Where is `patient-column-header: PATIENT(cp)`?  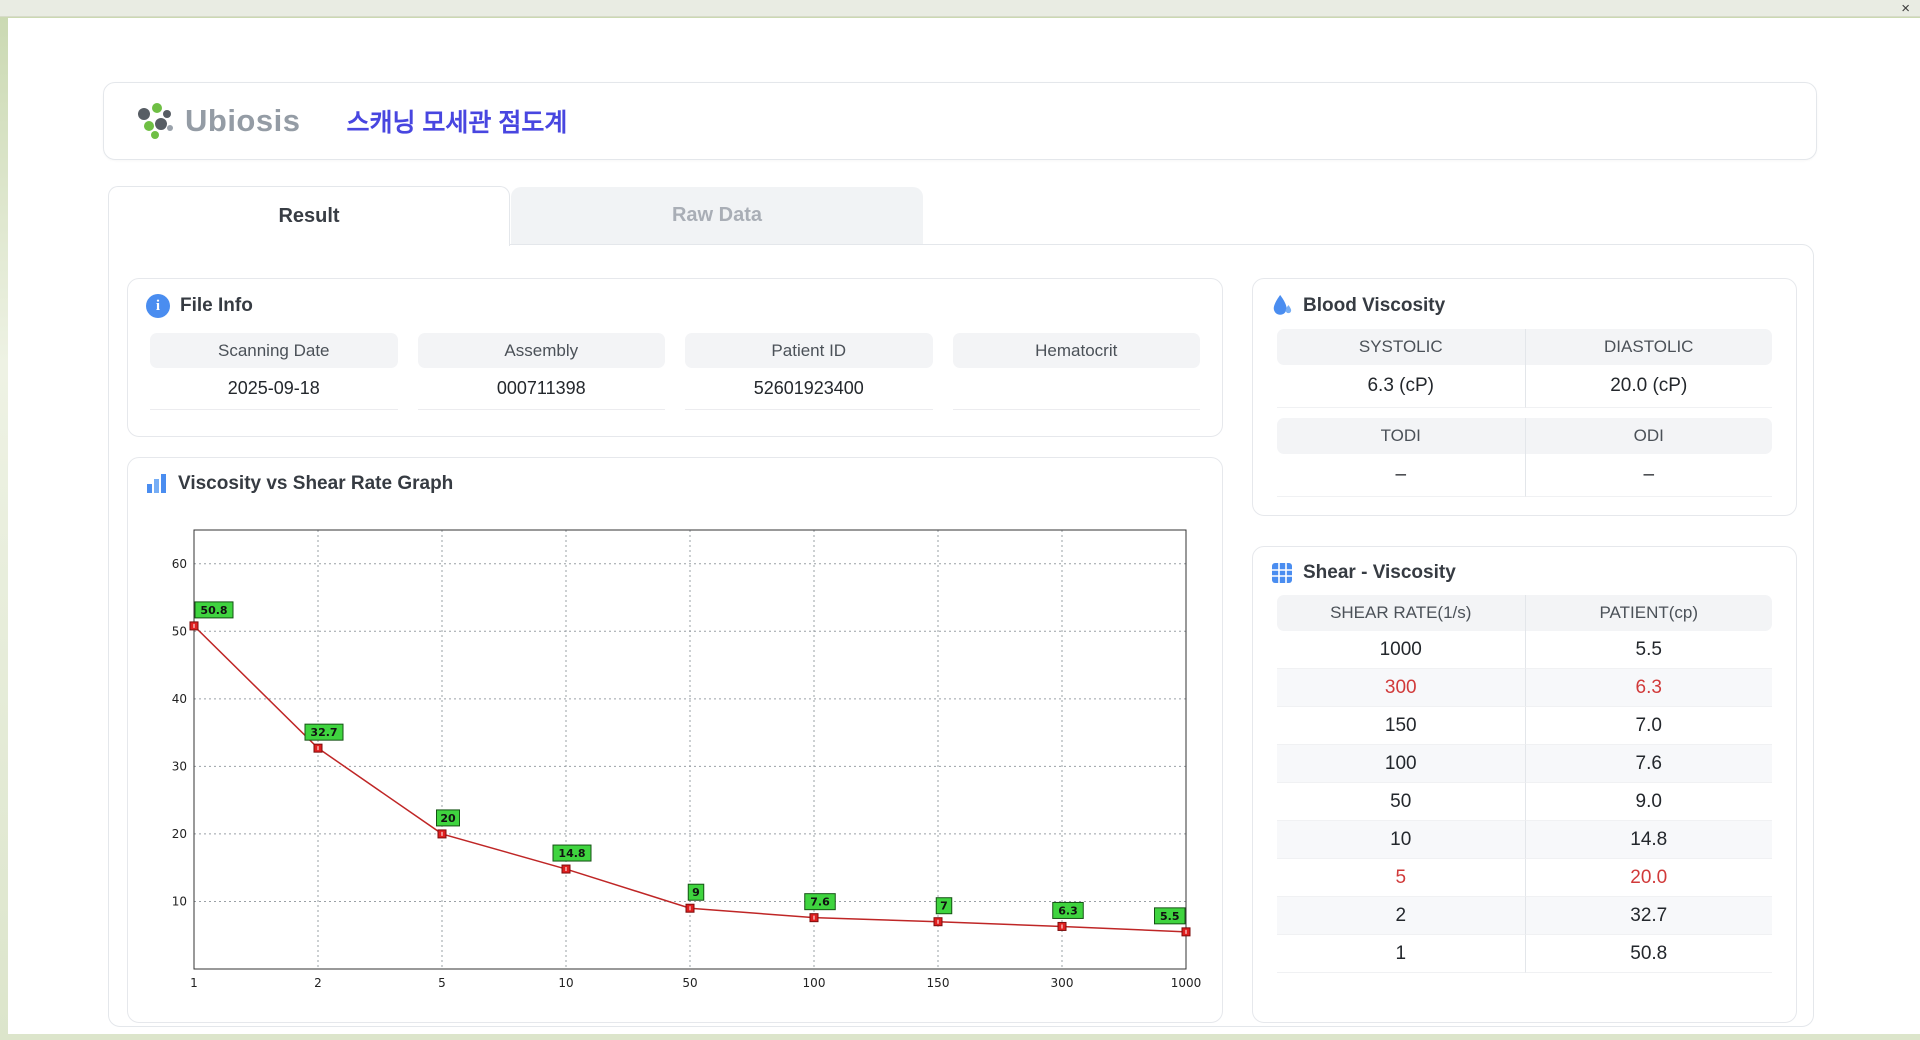
patient-column-header: PATIENT(cp) is located at coordinates (1648, 613).